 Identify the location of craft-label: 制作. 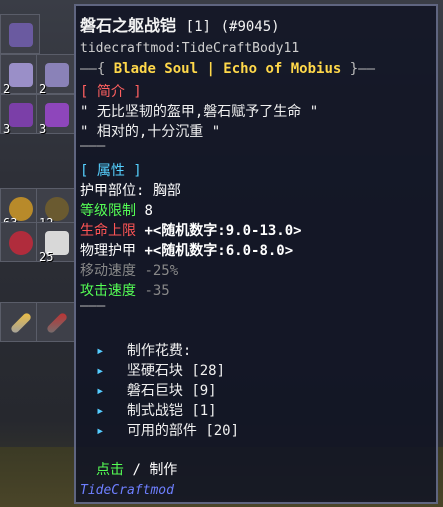
(163, 470).